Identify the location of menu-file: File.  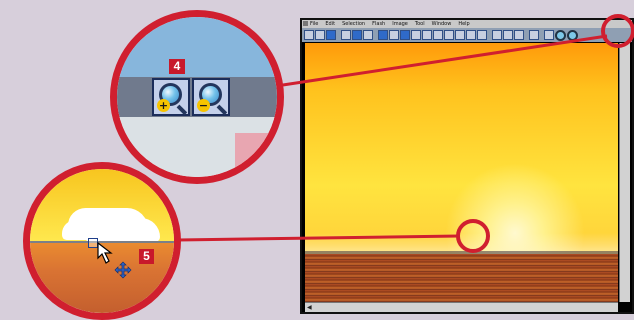
(314, 24).